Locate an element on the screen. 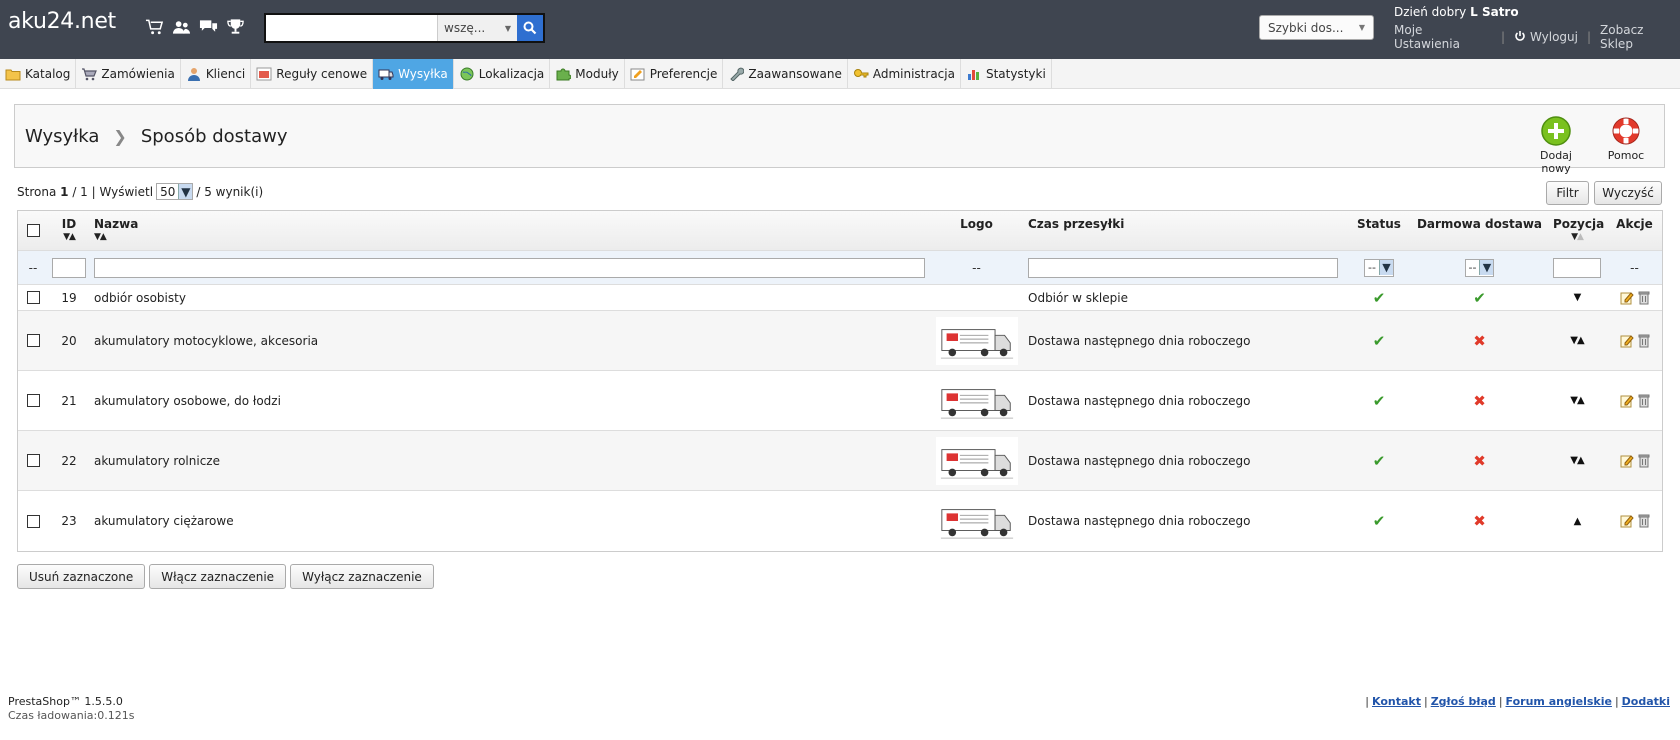  disable-selected-button: Wyłącz zaznaczenie is located at coordinates (362, 576).